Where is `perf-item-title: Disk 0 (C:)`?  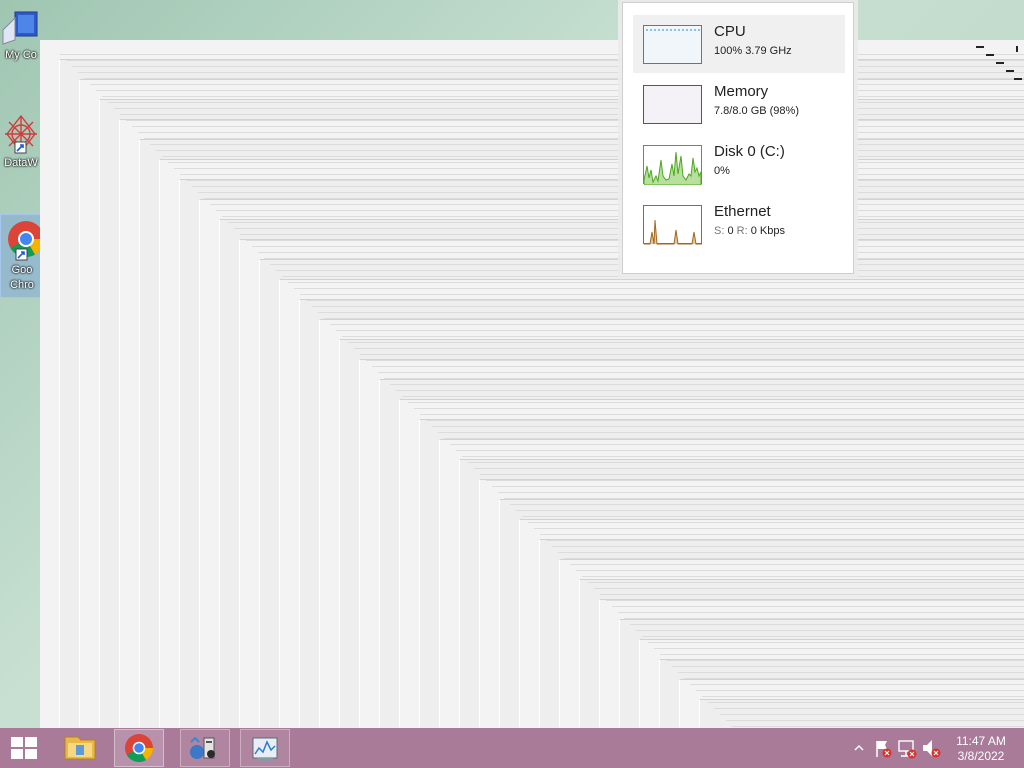
perf-item-title: Disk 0 (C:) is located at coordinates (749, 151).